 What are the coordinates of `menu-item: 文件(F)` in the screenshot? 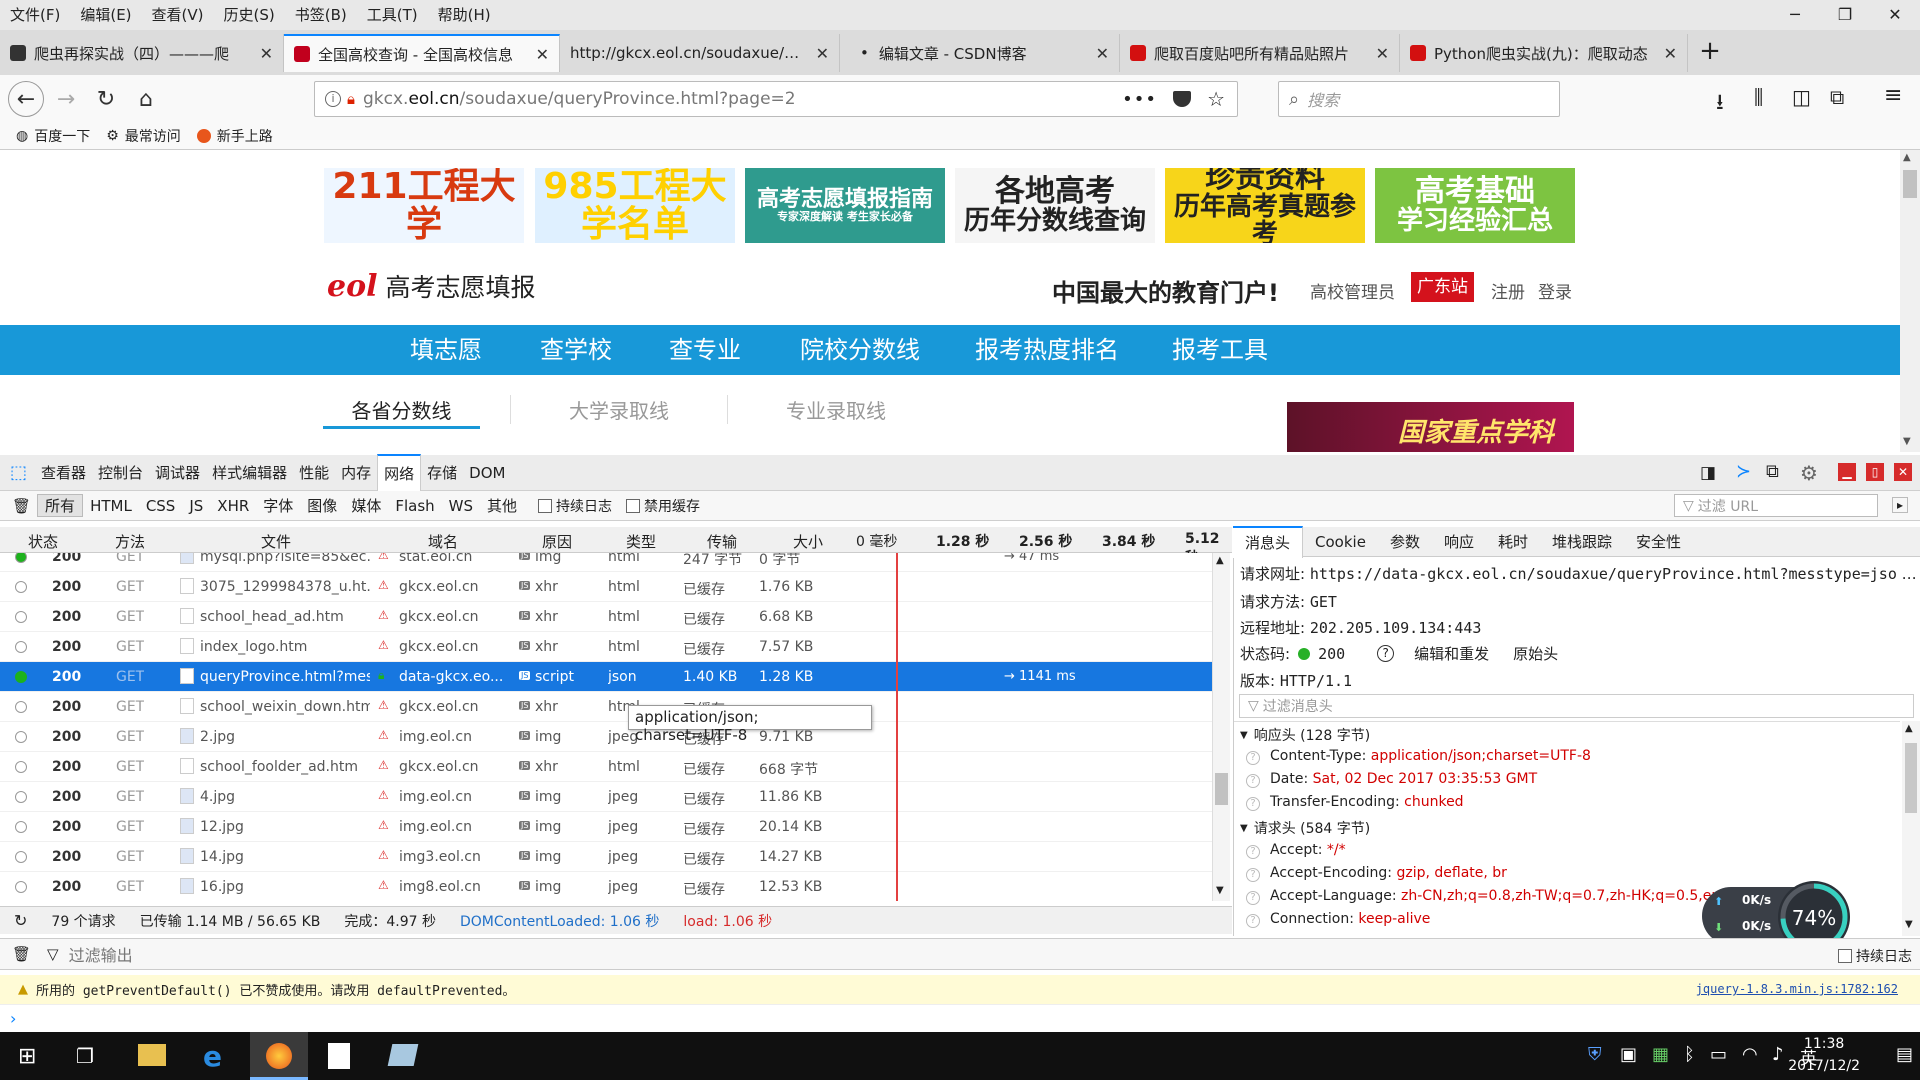 It's located at (35, 15).